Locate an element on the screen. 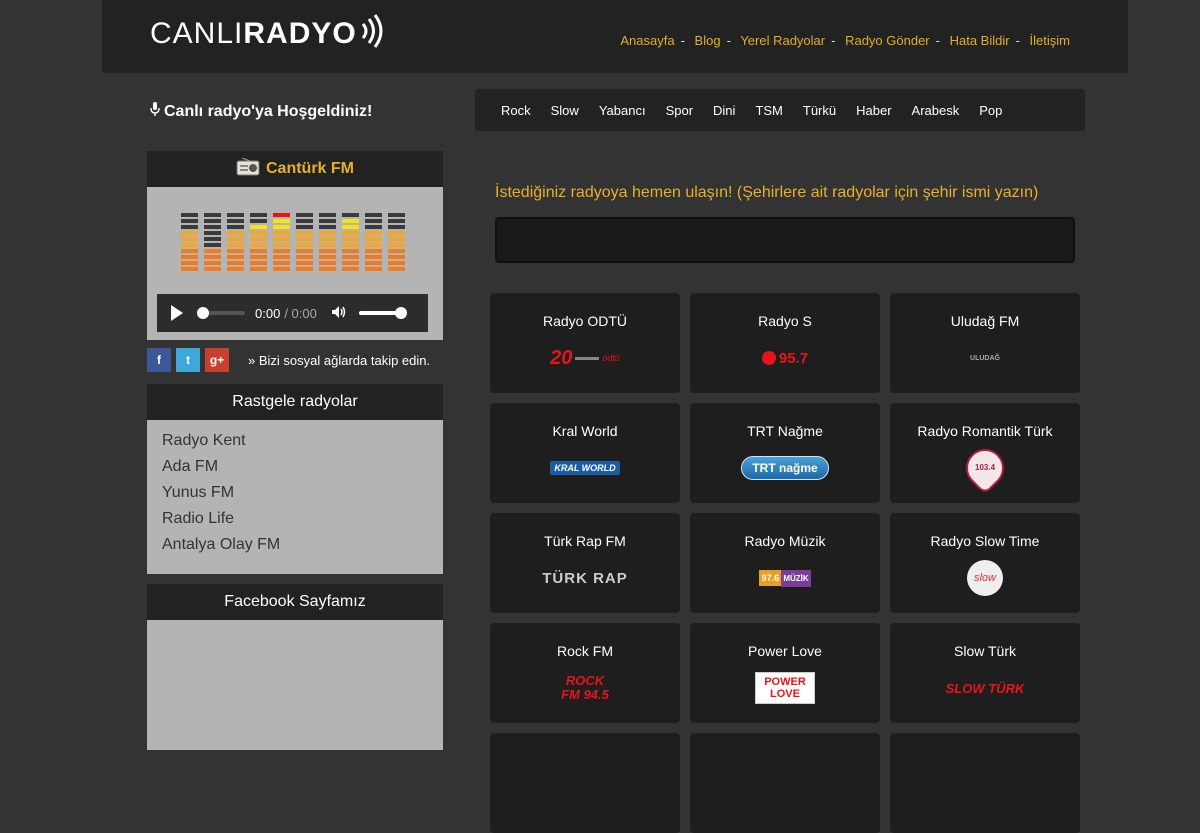  genre-arabesk: Arabesk is located at coordinates (936, 110).